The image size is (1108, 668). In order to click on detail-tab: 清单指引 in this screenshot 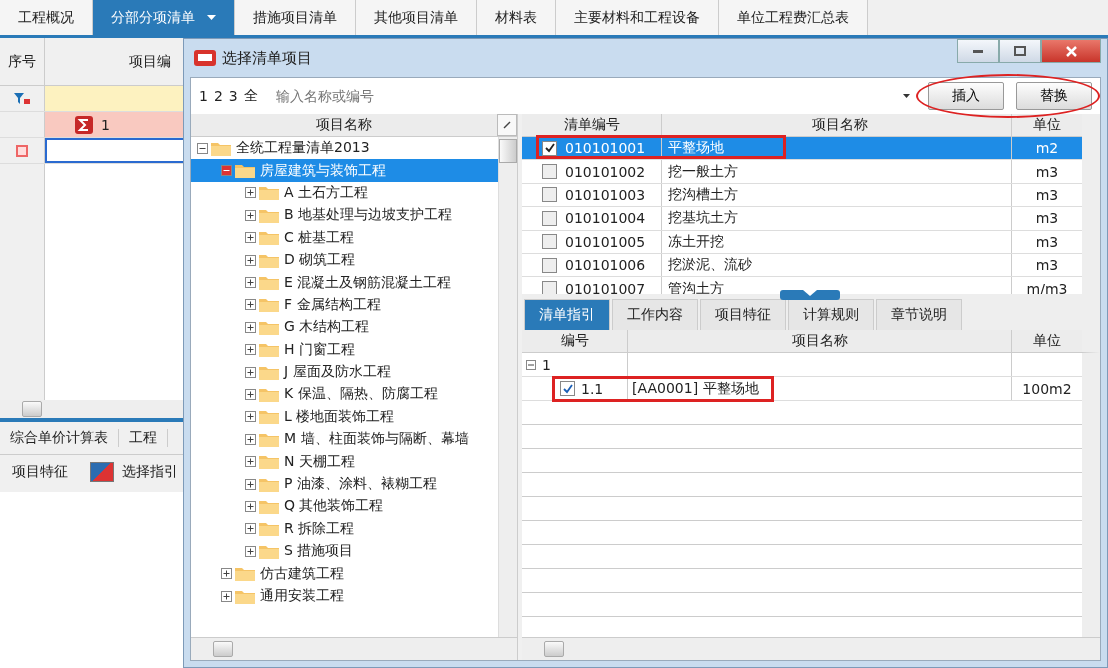, I will do `click(567, 314)`.